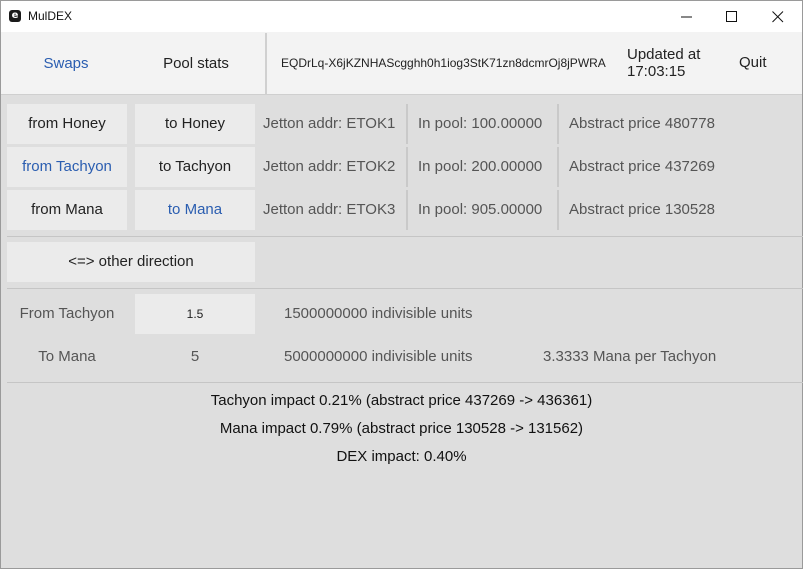  I want to click on quit-button: Quit, so click(753, 62).